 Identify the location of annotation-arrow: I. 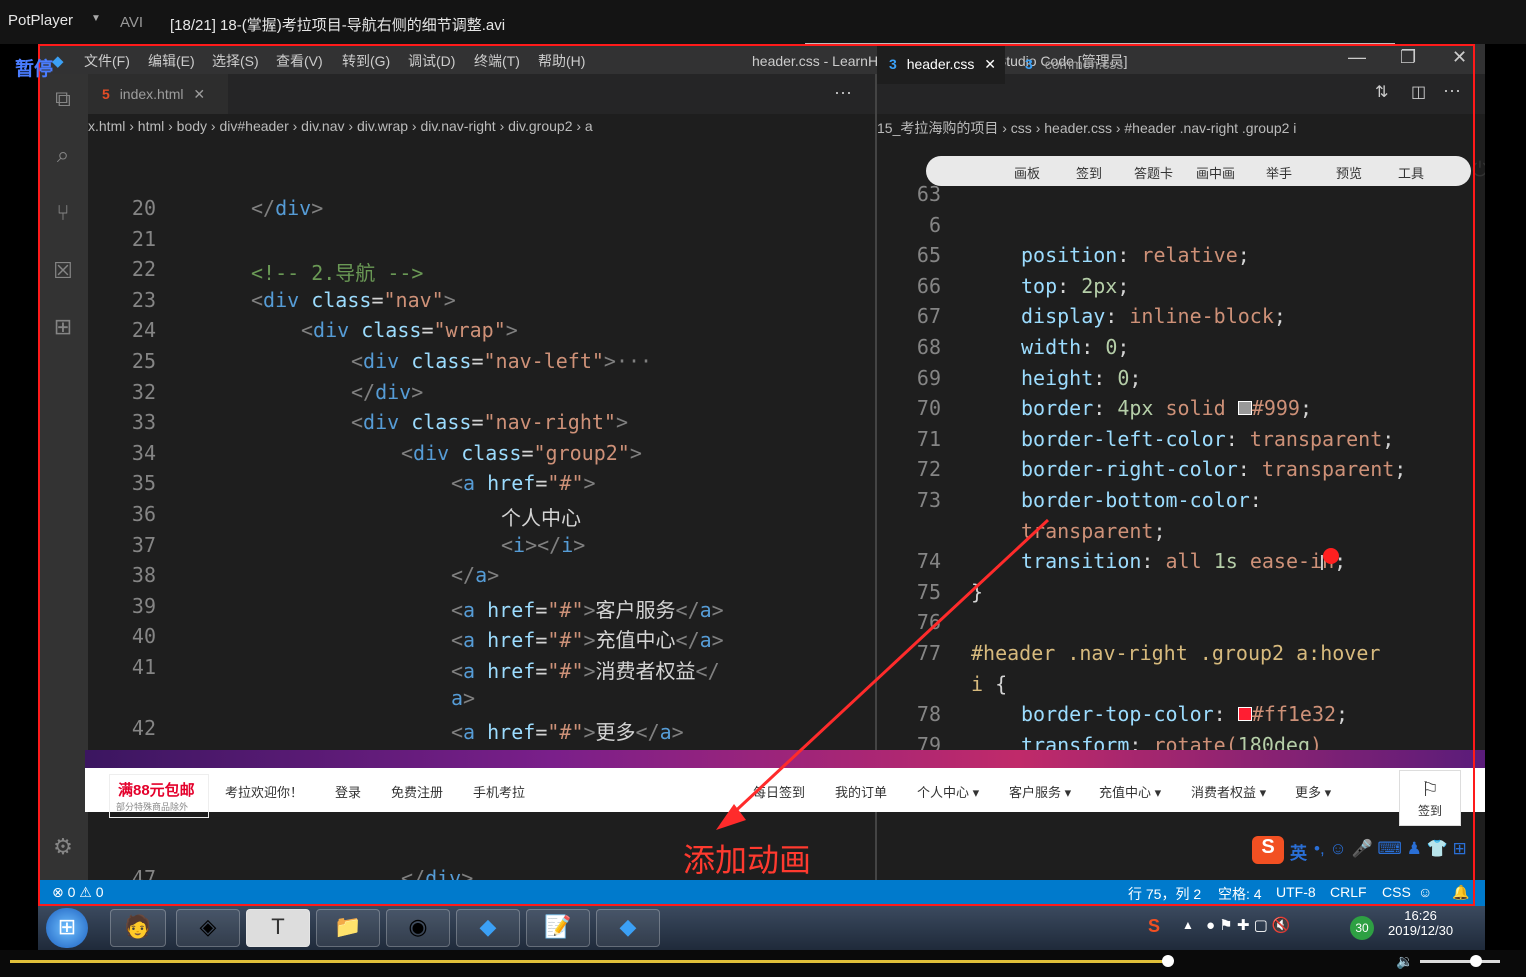
(1027, 674).